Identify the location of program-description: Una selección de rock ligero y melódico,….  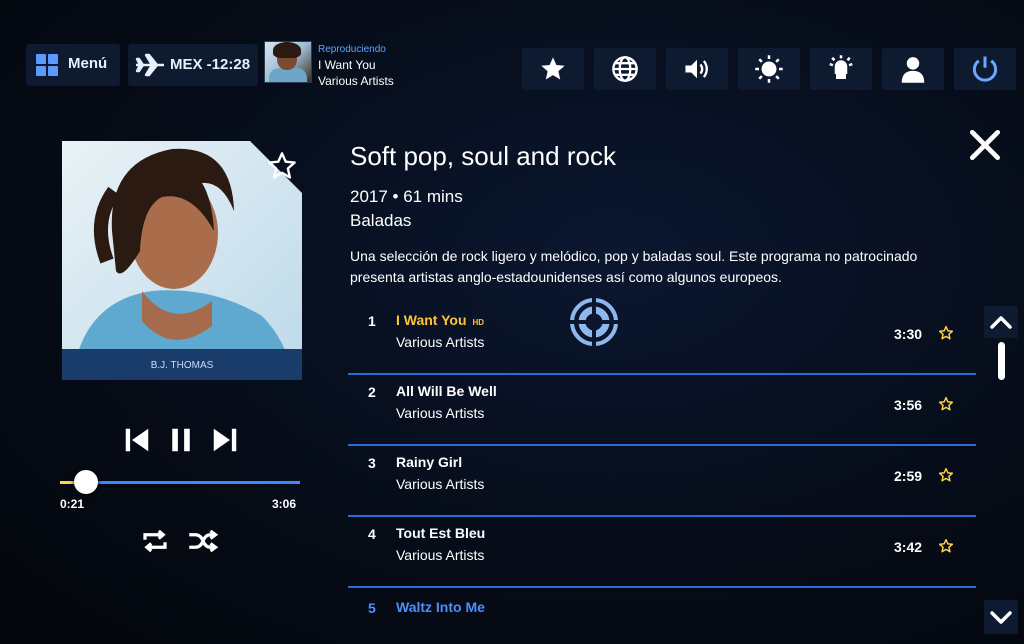
(634, 266).